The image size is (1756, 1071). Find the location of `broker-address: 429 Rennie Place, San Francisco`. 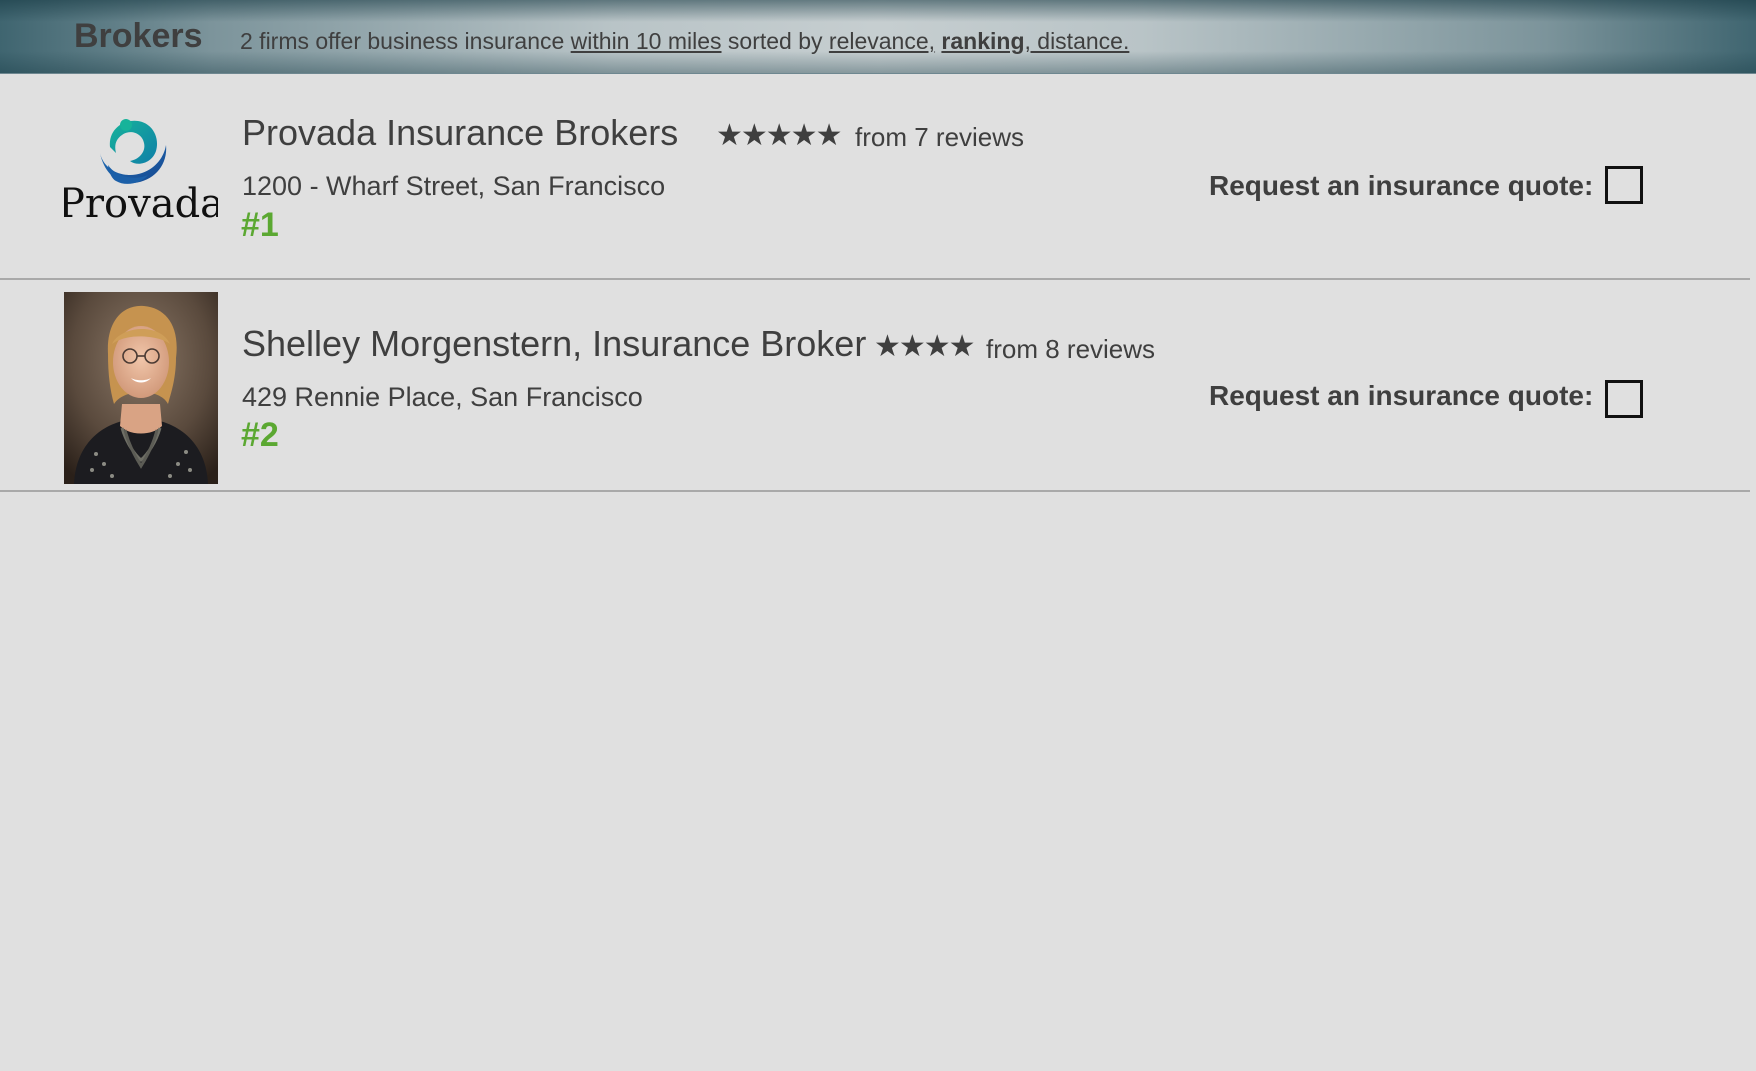

broker-address: 429 Rennie Place, San Francisco is located at coordinates (442, 397).